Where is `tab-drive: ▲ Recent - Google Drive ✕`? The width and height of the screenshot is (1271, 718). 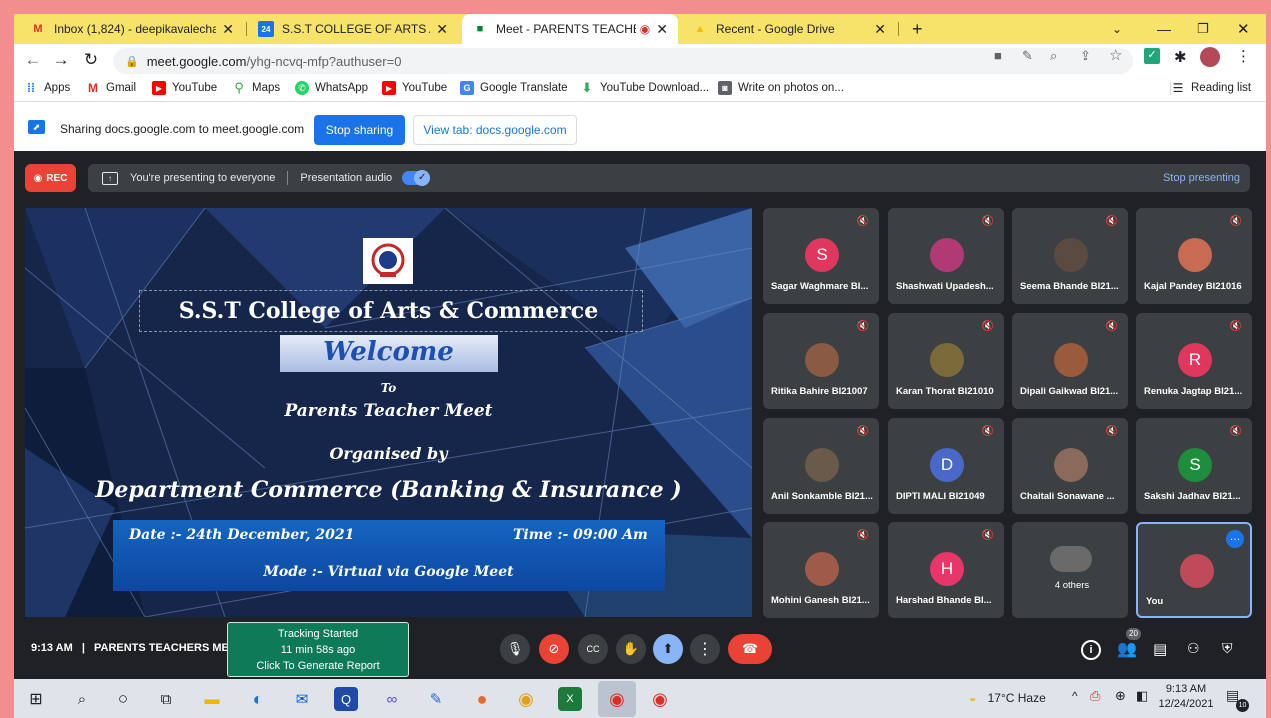 tab-drive: ▲ Recent - Google Drive ✕ is located at coordinates (789, 29).